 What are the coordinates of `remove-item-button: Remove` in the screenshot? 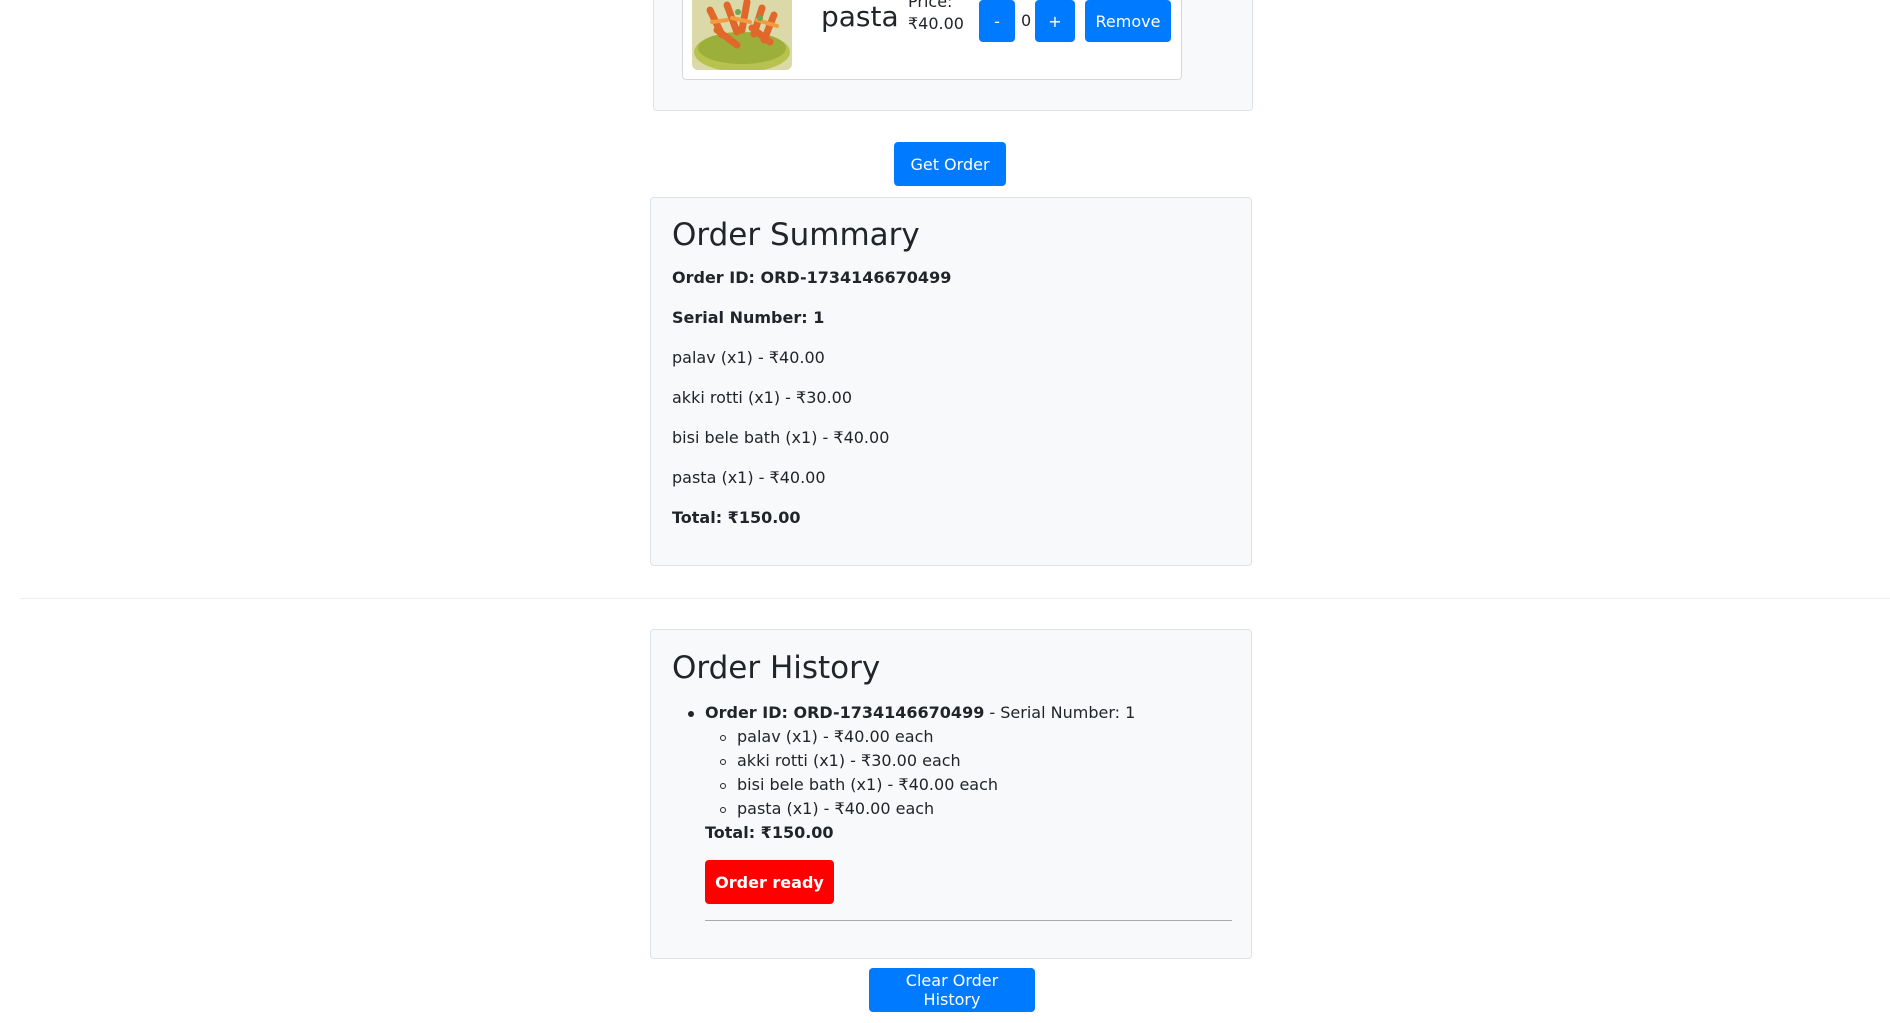 It's located at (1128, 21).